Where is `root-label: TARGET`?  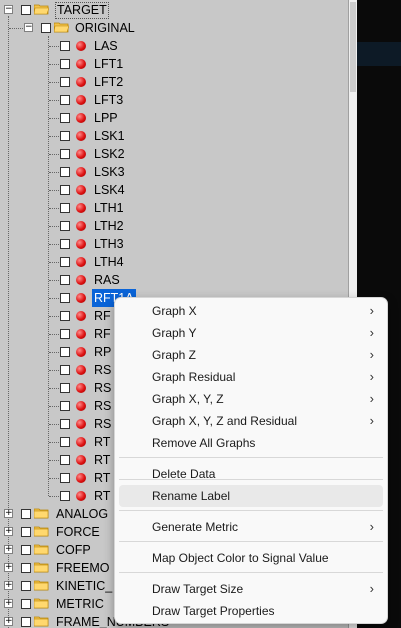 root-label: TARGET is located at coordinates (82, 10).